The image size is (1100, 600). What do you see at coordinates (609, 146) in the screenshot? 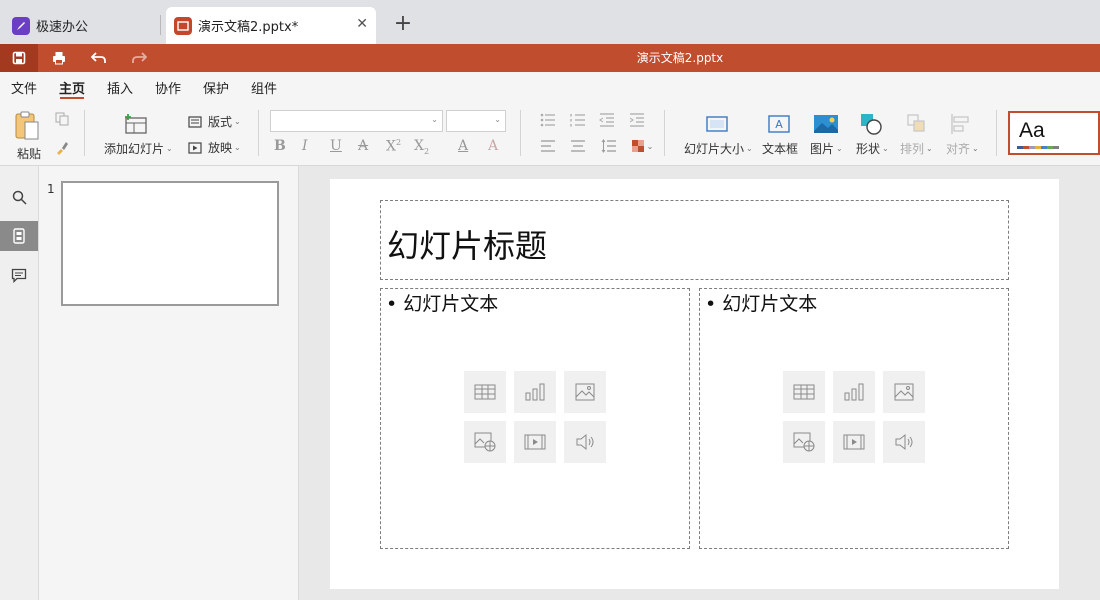
I see `line-spacing-button` at bounding box center [609, 146].